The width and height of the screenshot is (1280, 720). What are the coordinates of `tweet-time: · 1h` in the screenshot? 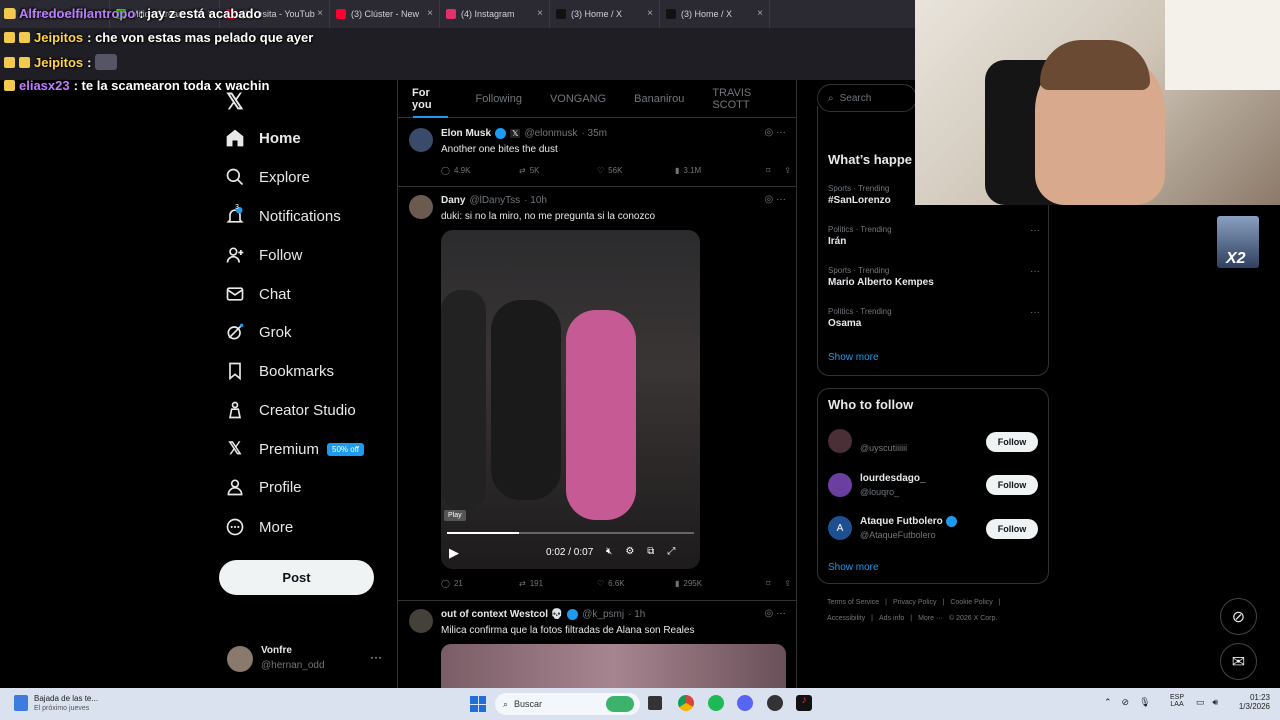 It's located at (636, 614).